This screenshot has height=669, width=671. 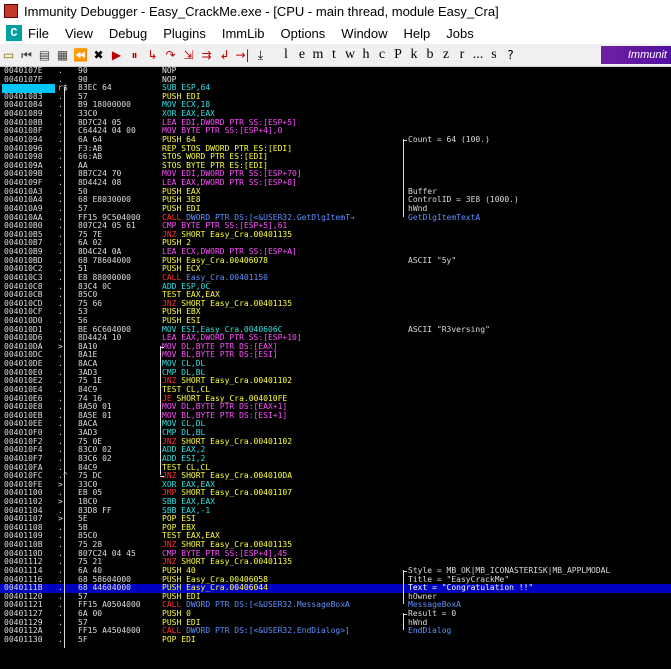 What do you see at coordinates (335, 347) in the screenshot?
I see `disasm-row: 004010DA >8A10 MOV DL,BYTE PTR DS:[EAX]` at bounding box center [335, 347].